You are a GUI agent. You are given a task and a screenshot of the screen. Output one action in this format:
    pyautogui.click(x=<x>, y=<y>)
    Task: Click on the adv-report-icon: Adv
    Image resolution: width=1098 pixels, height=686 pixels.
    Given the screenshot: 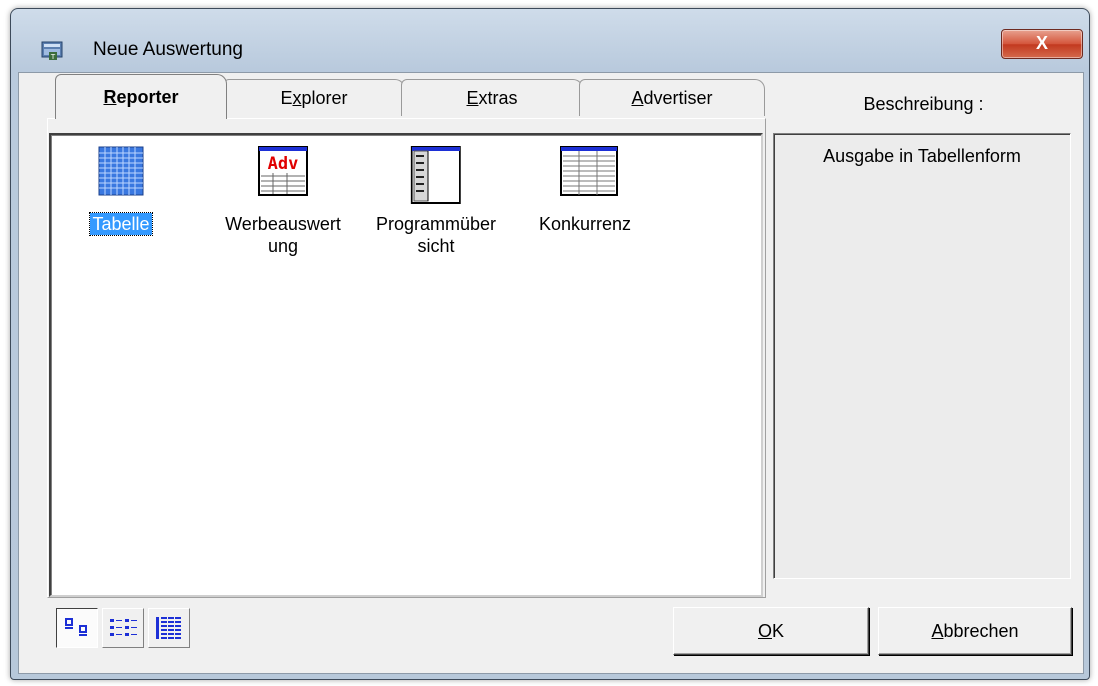 What is the action you would take?
    pyautogui.click(x=283, y=171)
    